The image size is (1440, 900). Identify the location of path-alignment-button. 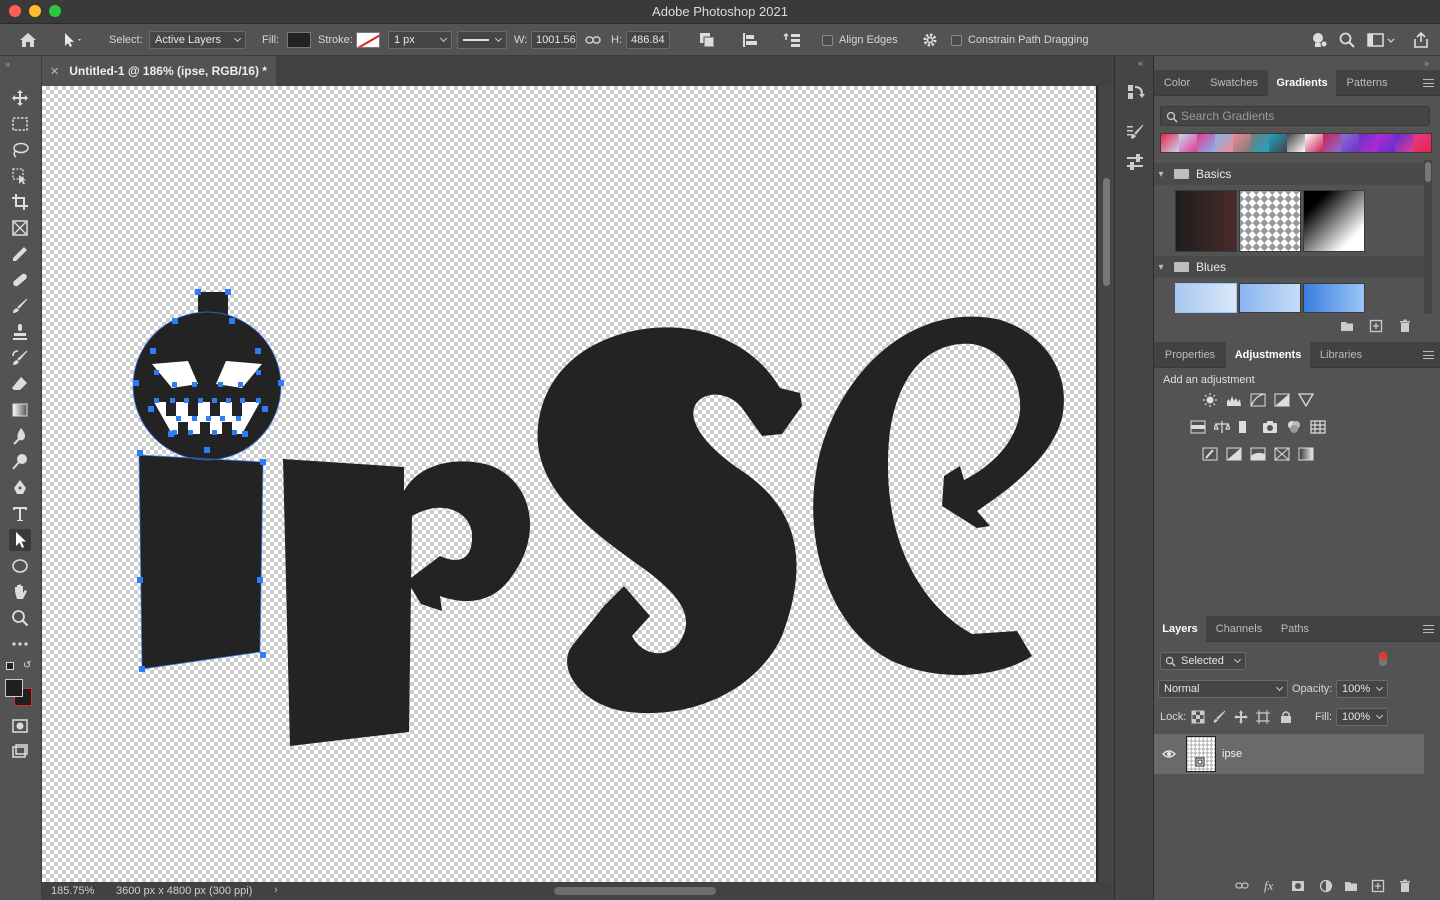
(750, 40).